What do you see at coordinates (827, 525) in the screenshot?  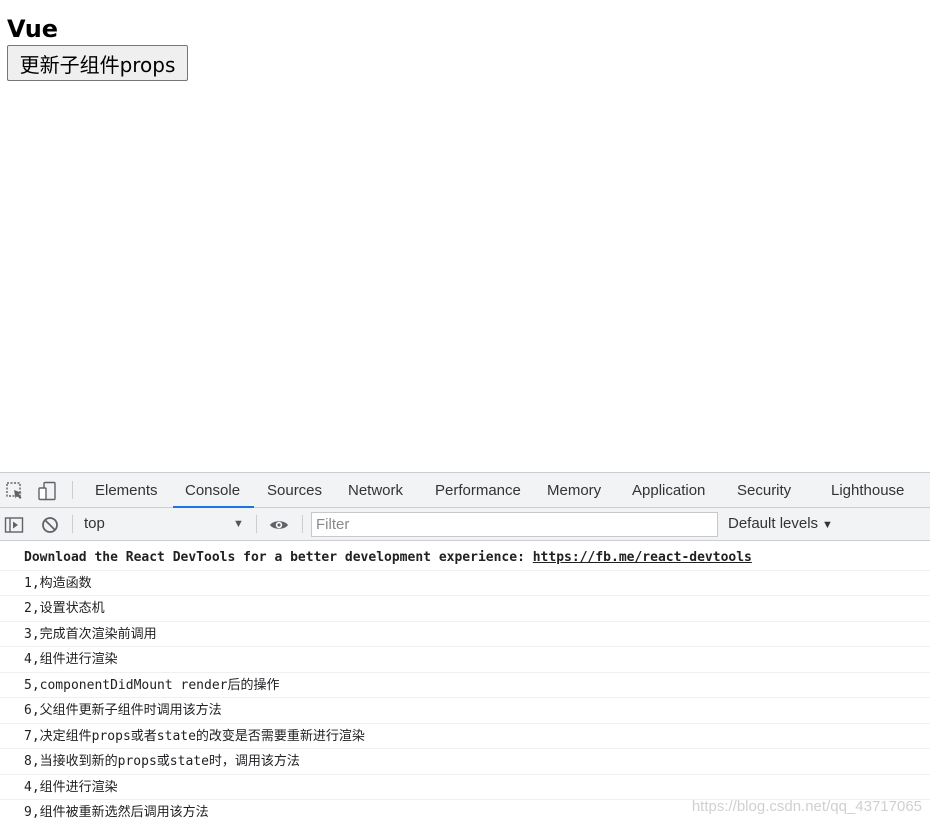 I see `levels-dropdown-arrow-icon: ▼` at bounding box center [827, 525].